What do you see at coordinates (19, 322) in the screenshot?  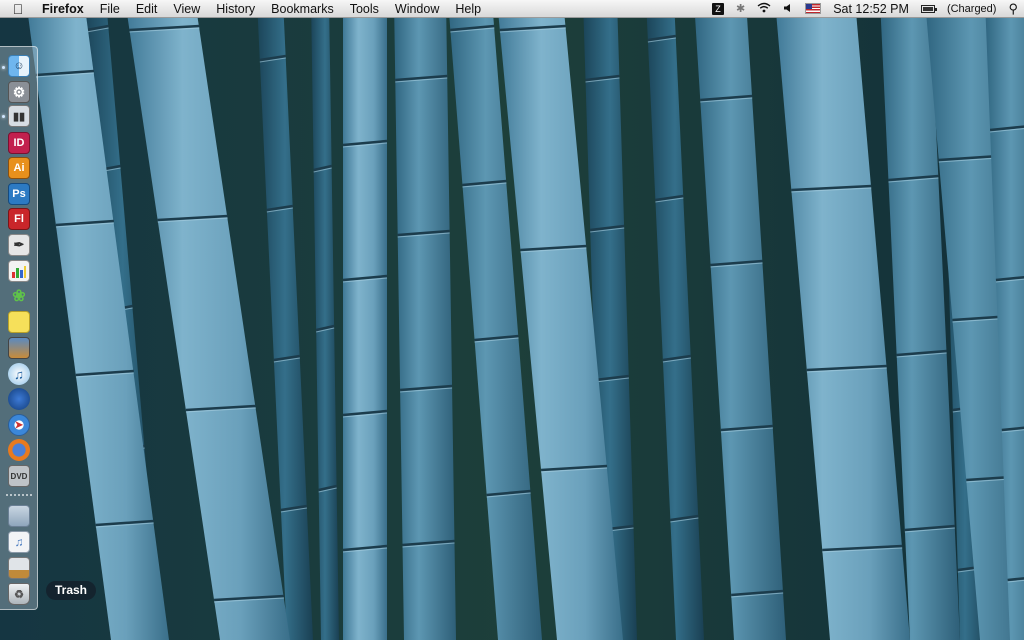 I see `stickies-icon` at bounding box center [19, 322].